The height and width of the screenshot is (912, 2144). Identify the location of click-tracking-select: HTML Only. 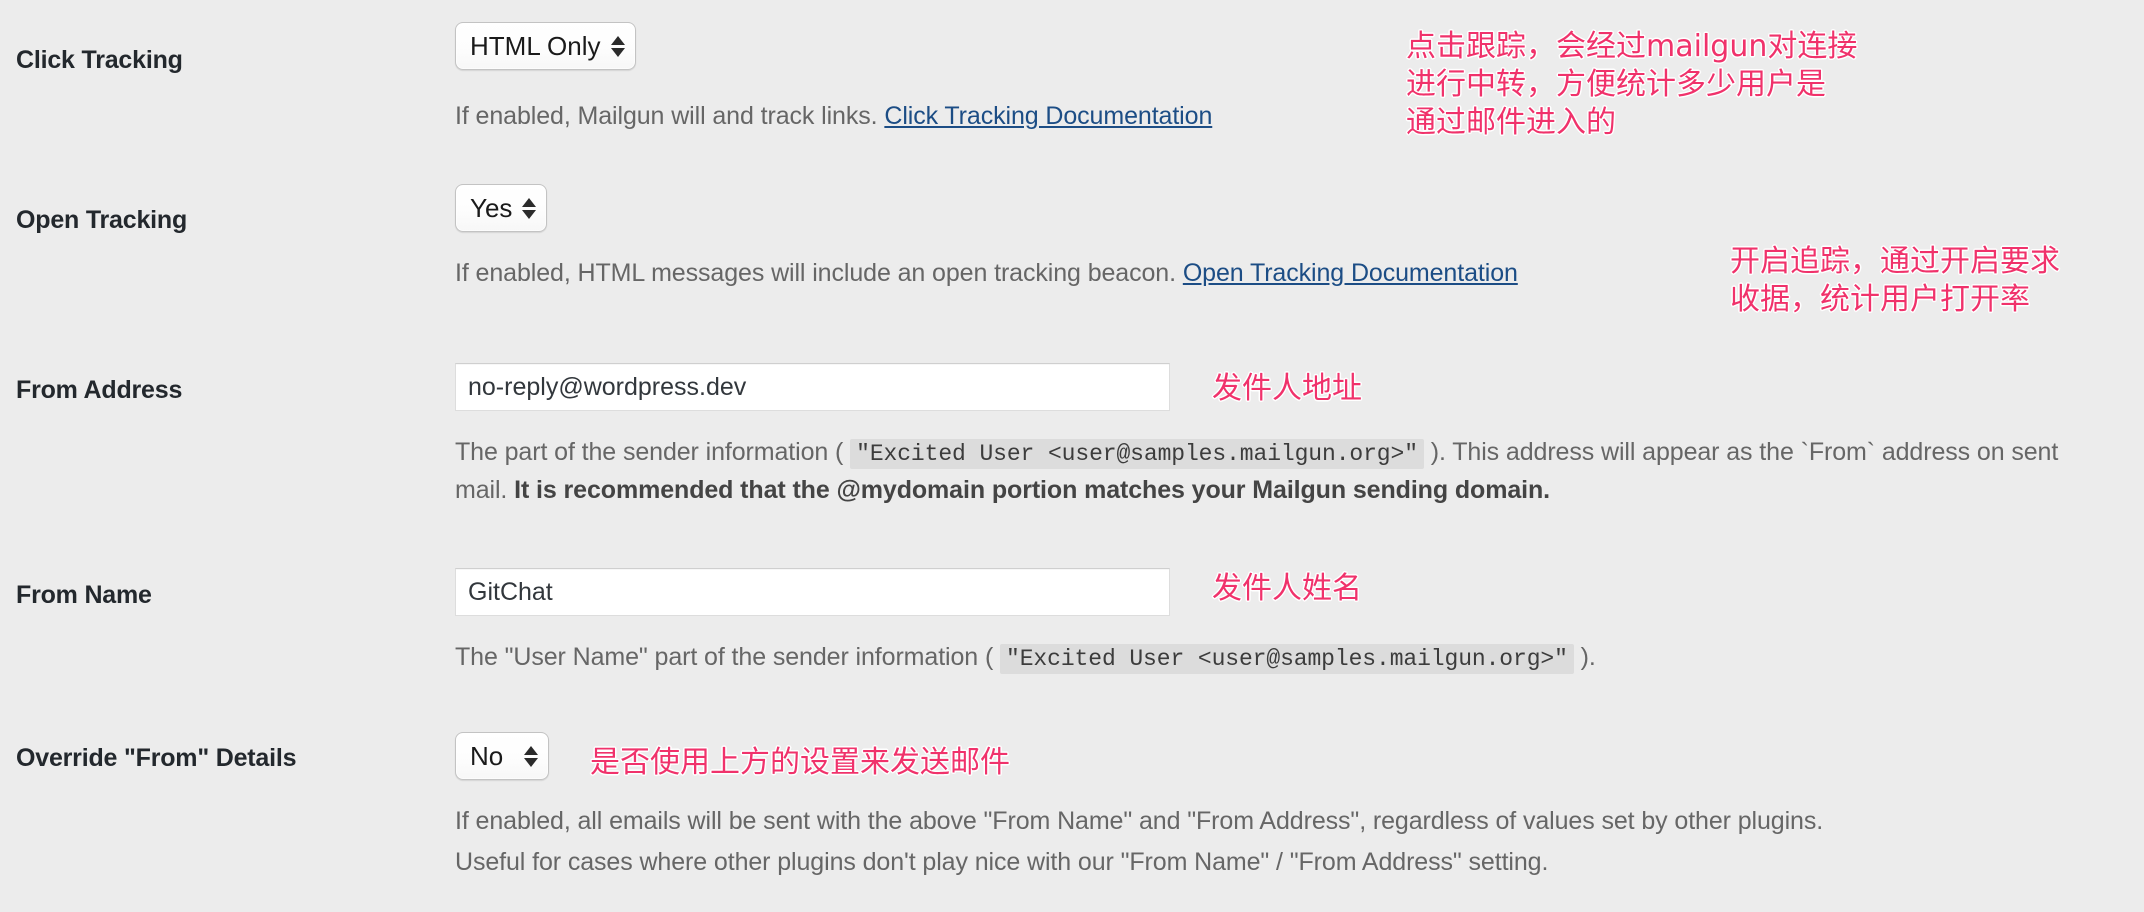
(545, 46).